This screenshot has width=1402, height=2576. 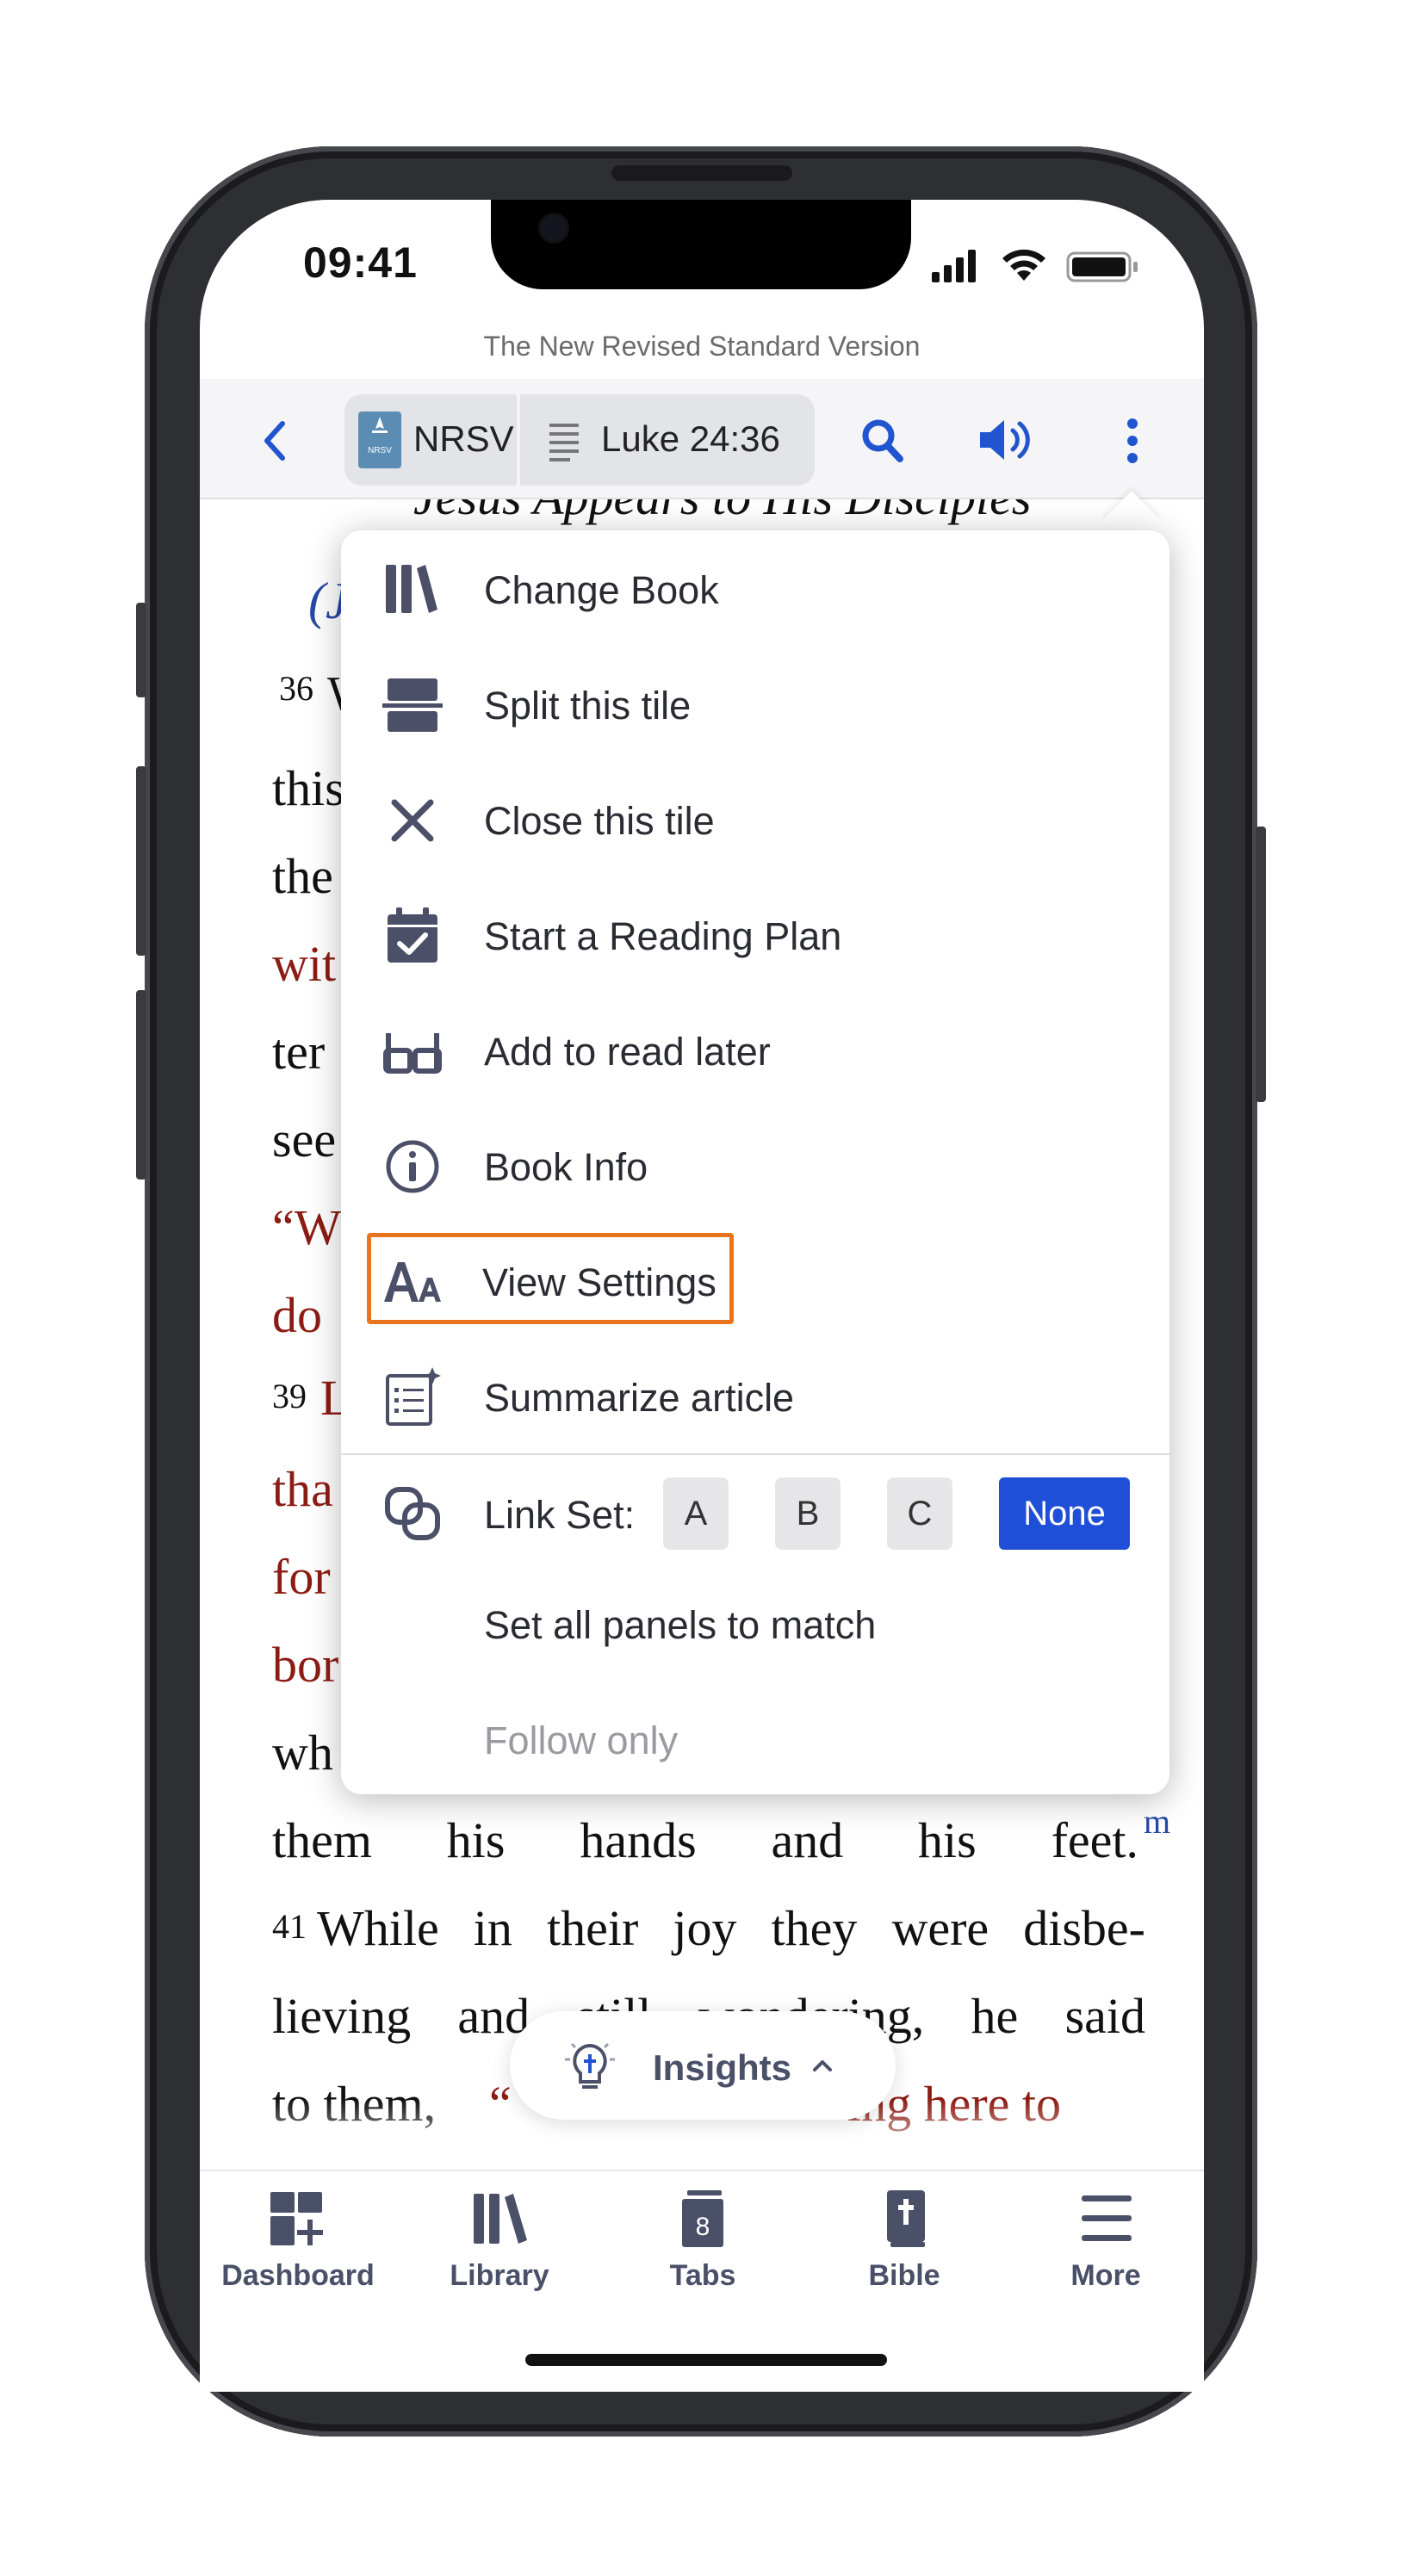 I want to click on verse-text: wit, so click(x=304, y=964).